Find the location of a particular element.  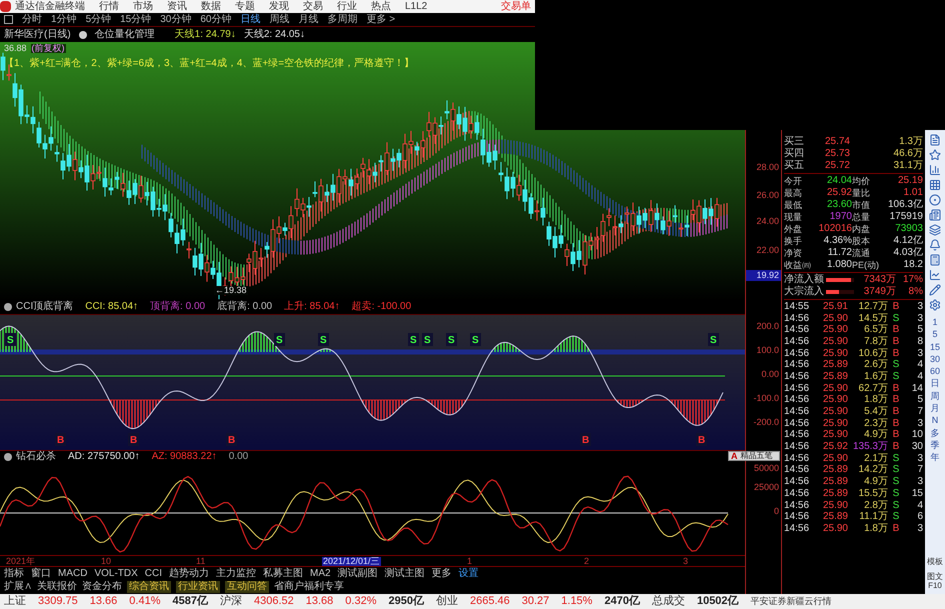

info-tab: 扩展∧ is located at coordinates (18, 587).